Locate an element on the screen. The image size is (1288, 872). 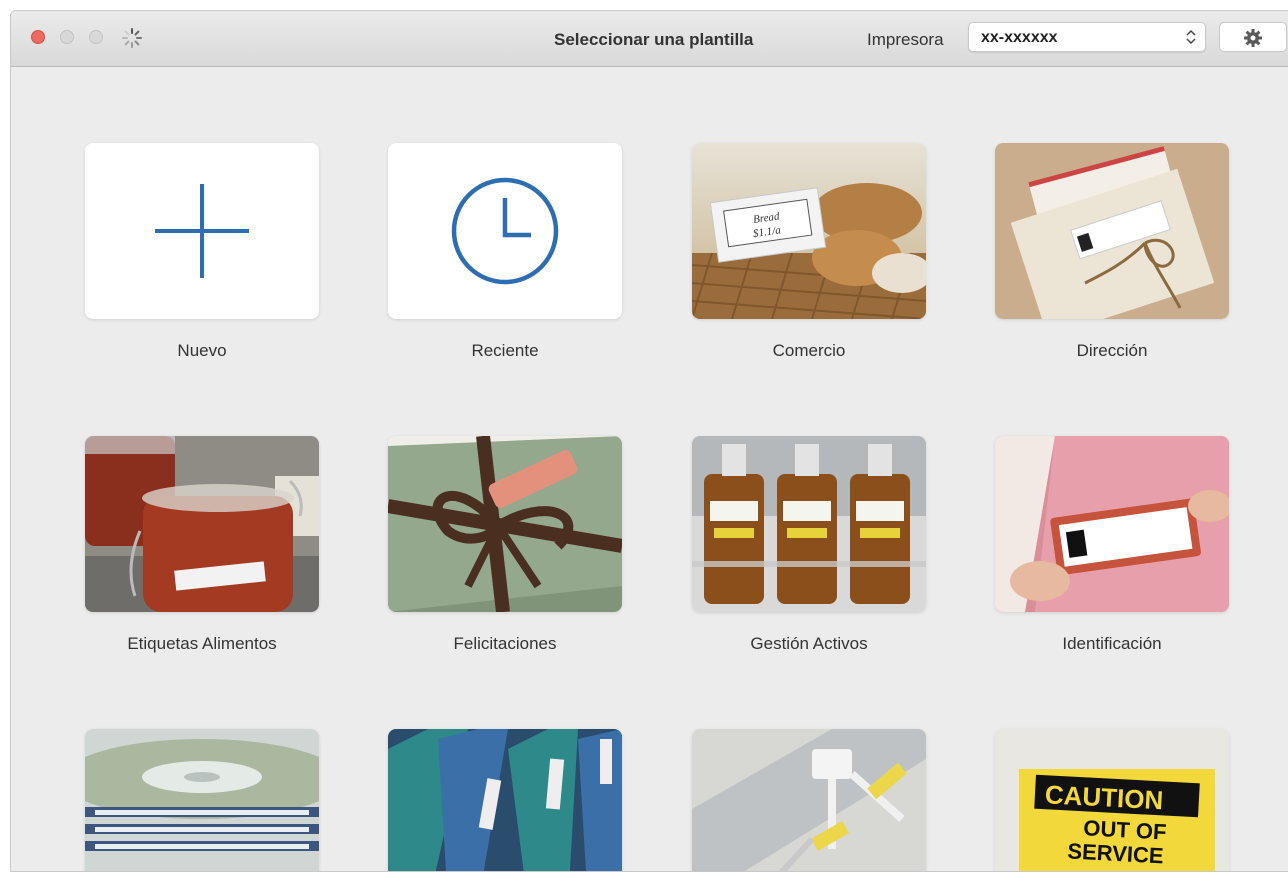
binders-image is located at coordinates (505, 800).